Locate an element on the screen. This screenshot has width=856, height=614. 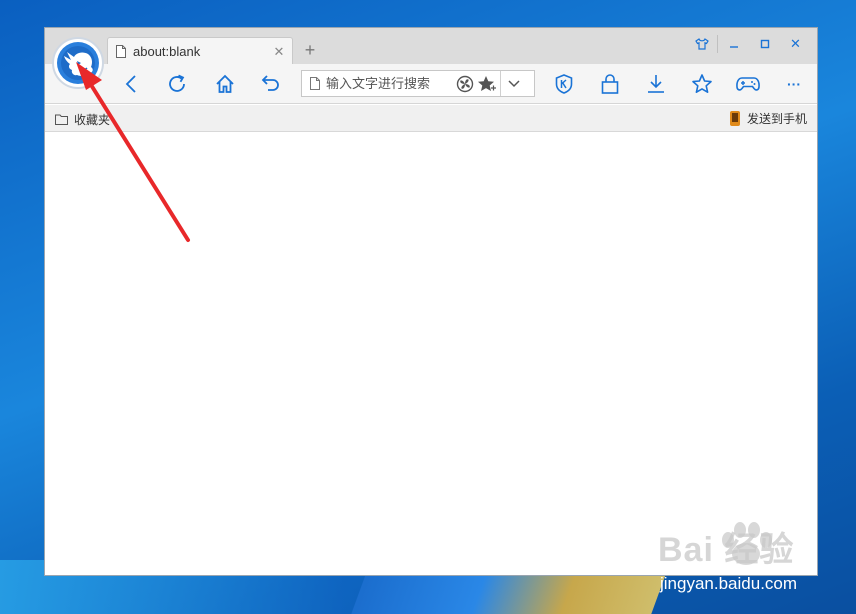
home-button is located at coordinates (225, 84).